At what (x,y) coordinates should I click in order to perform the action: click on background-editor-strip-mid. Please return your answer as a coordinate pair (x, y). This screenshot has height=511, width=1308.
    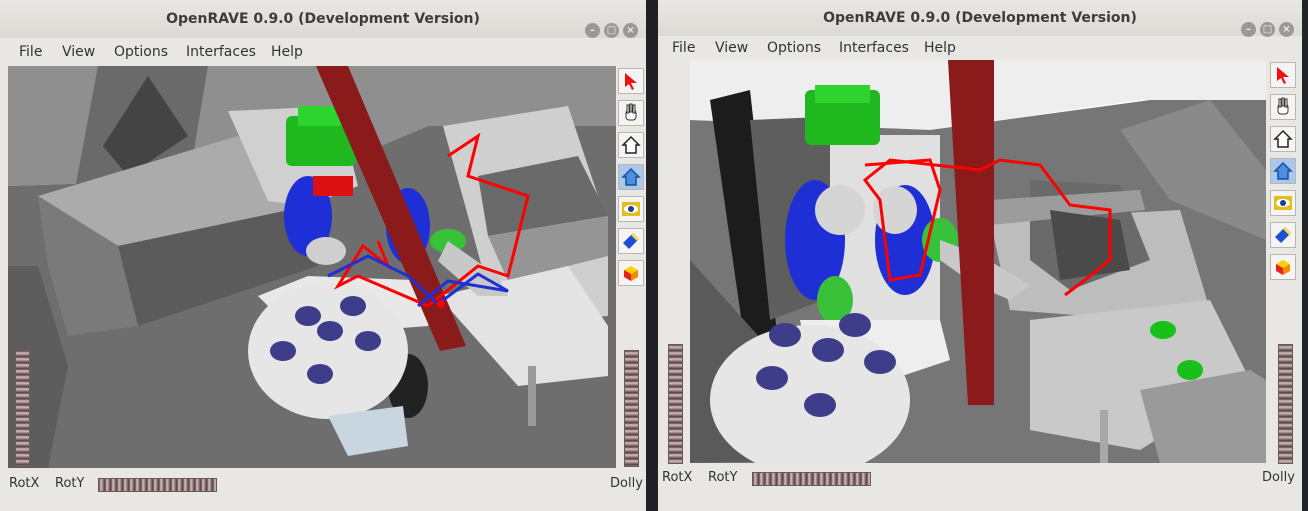
    Looking at the image, I should click on (652, 255).